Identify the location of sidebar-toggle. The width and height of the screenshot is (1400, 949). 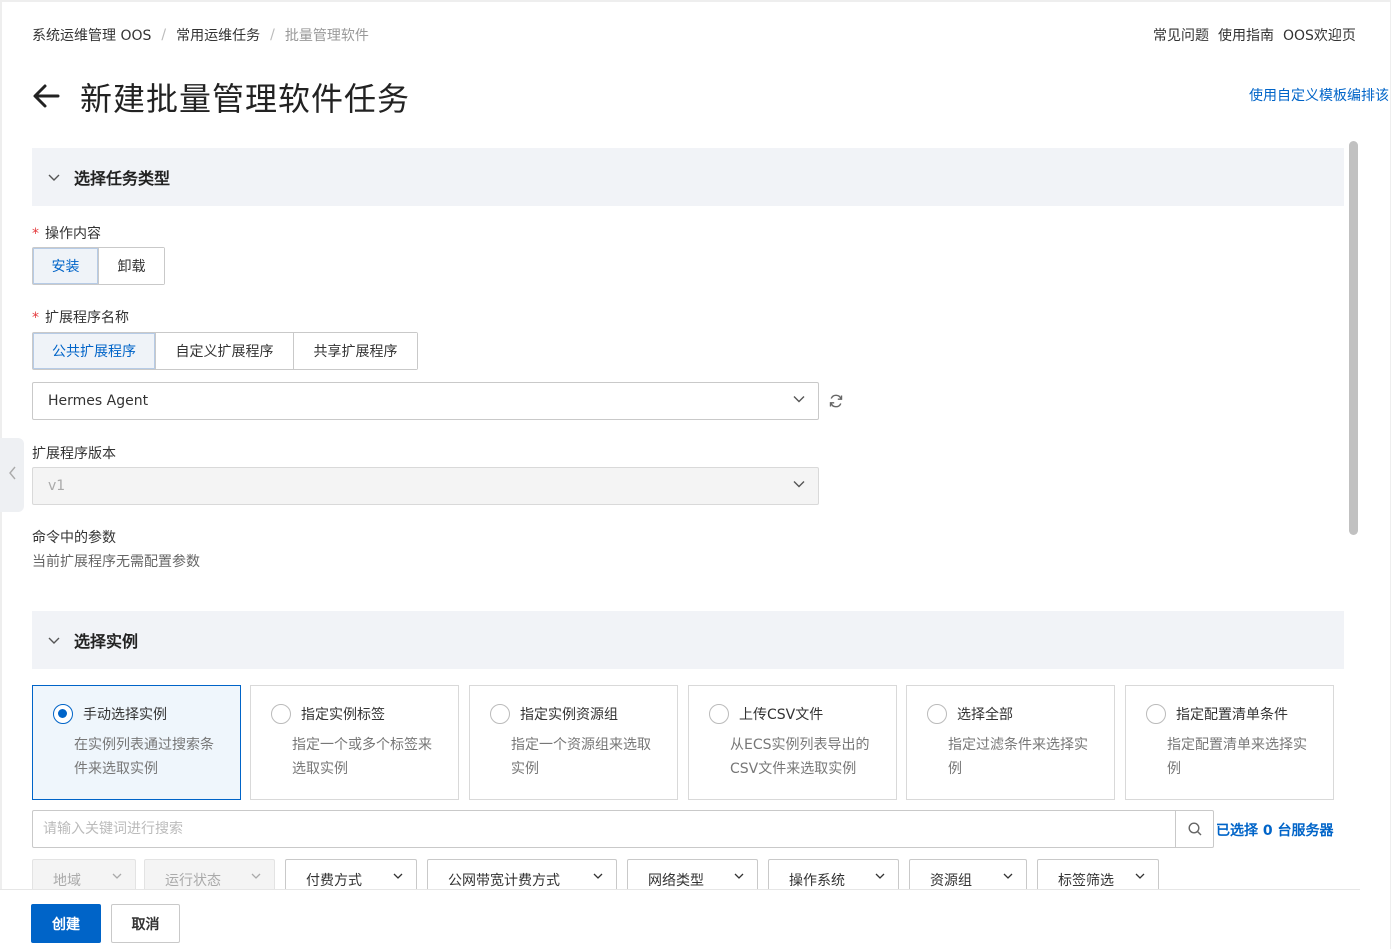
(12, 475).